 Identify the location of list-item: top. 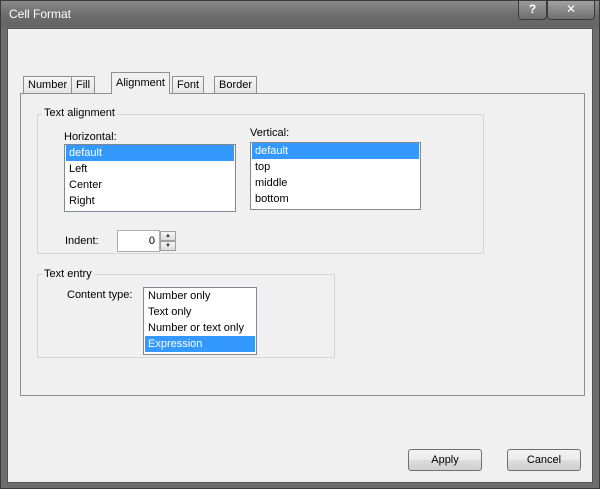
(335, 167).